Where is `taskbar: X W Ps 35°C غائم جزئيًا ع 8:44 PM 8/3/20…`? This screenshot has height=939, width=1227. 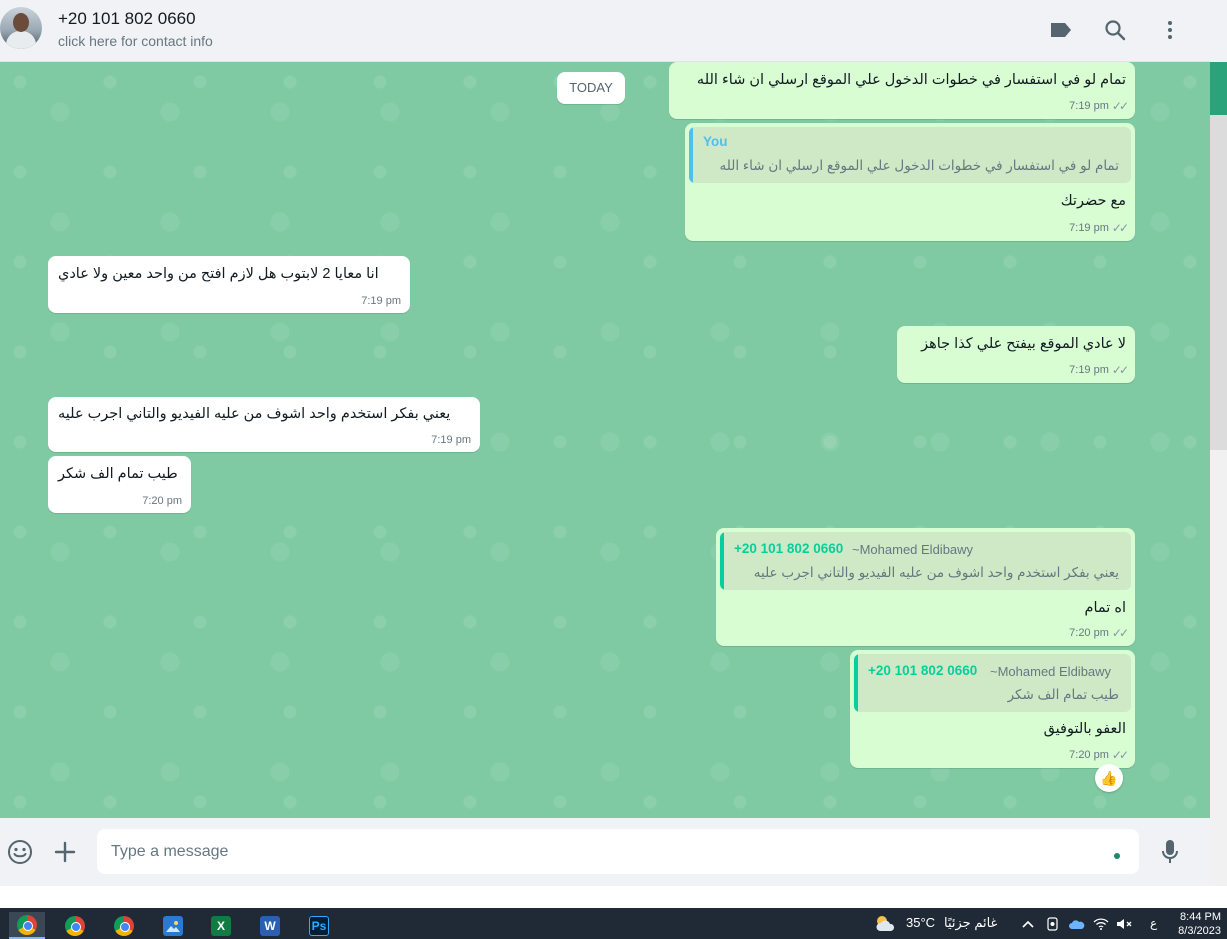
taskbar: X W Ps 35°C غائم جزئيًا ع 8:44 PM 8/3/20… is located at coordinates (613, 923).